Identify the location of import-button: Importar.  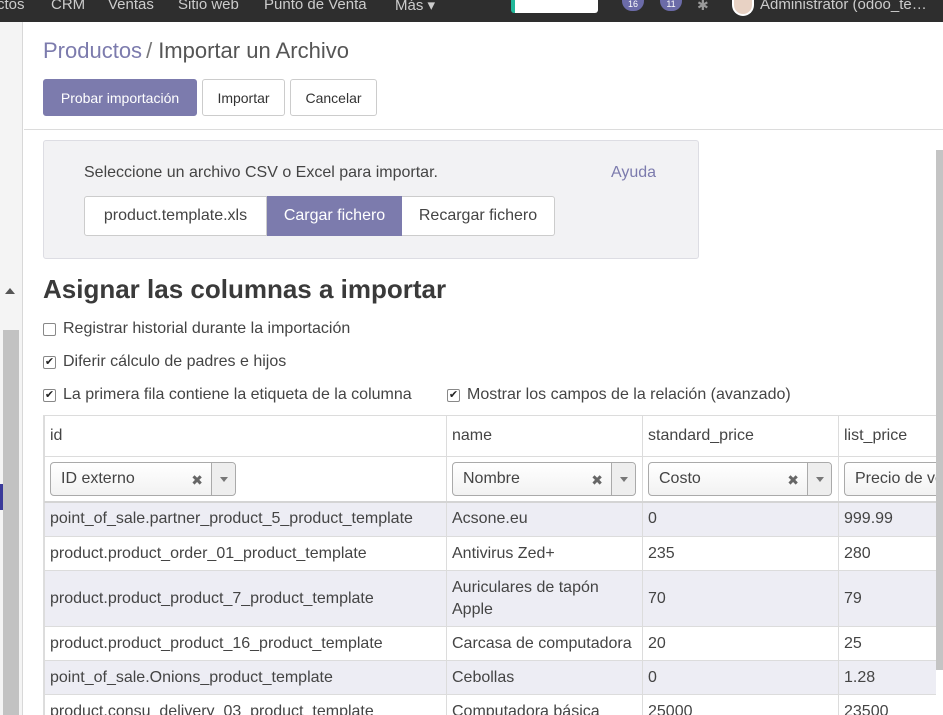
(243, 97).